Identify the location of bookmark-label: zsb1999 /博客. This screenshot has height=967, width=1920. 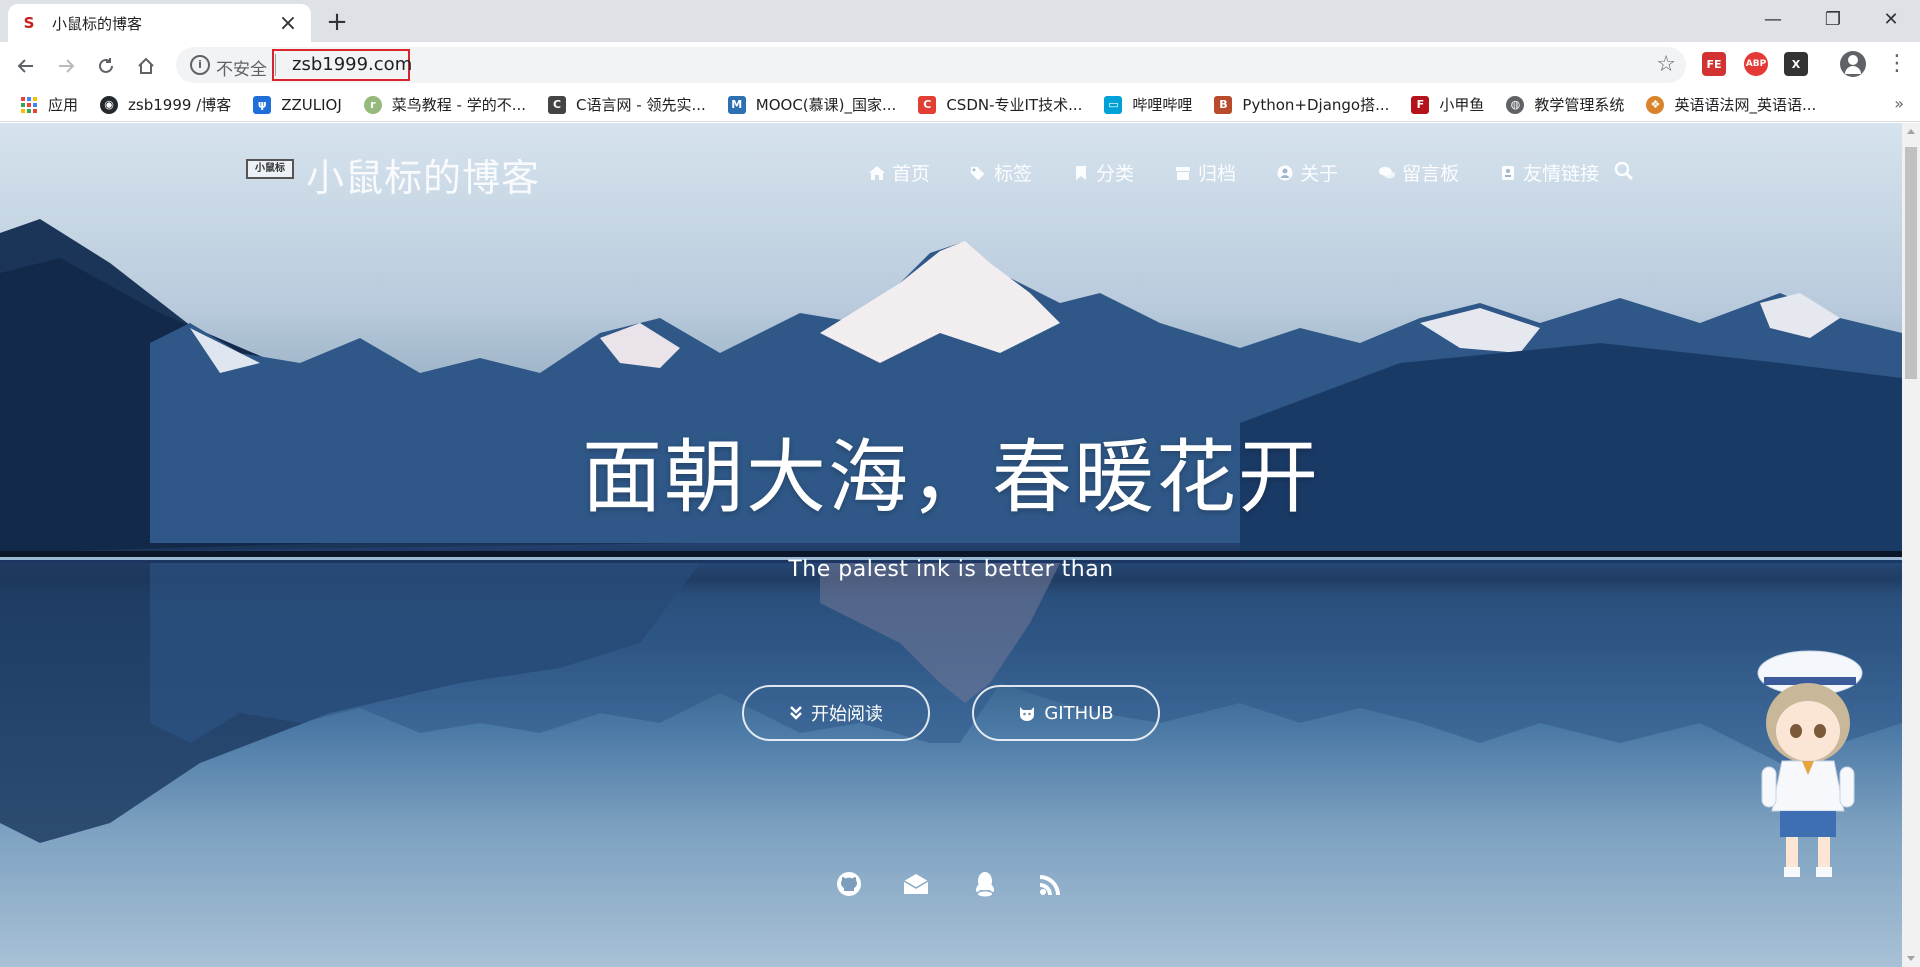
(180, 105).